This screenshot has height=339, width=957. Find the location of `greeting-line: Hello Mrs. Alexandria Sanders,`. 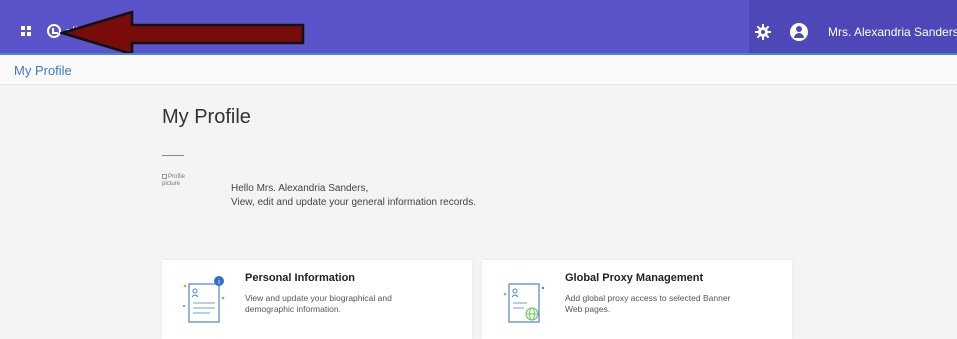

greeting-line: Hello Mrs. Alexandria Sanders, is located at coordinates (300, 188).